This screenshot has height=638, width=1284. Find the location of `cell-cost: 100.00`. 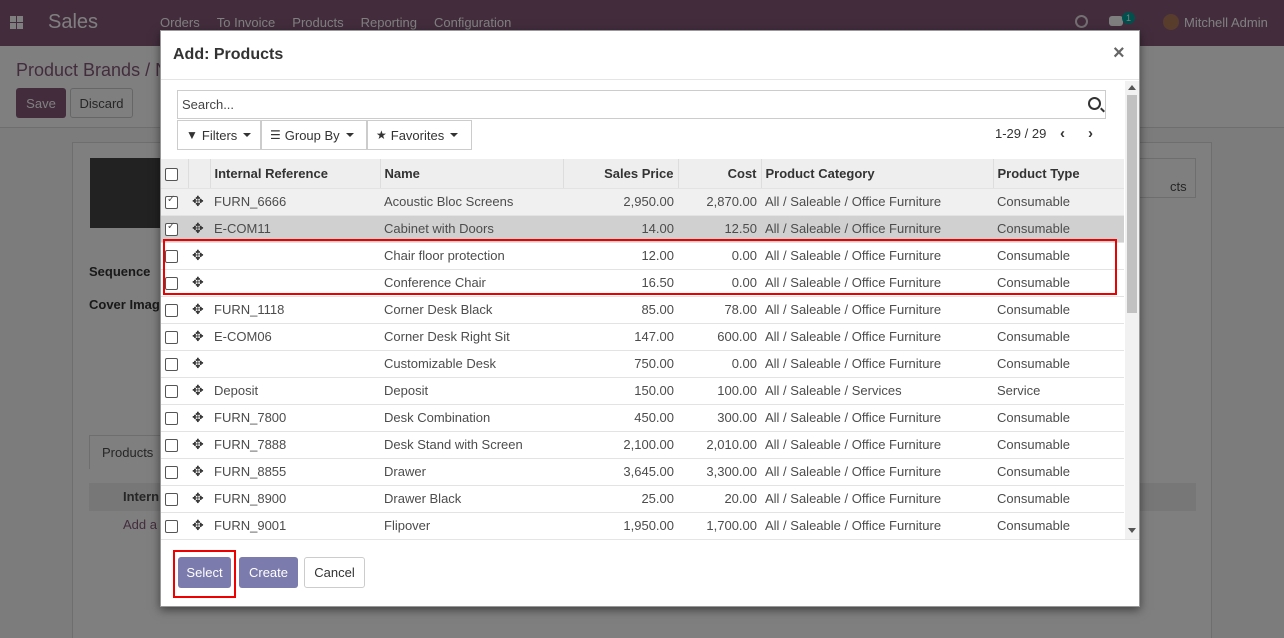

cell-cost: 100.00 is located at coordinates (719, 391).